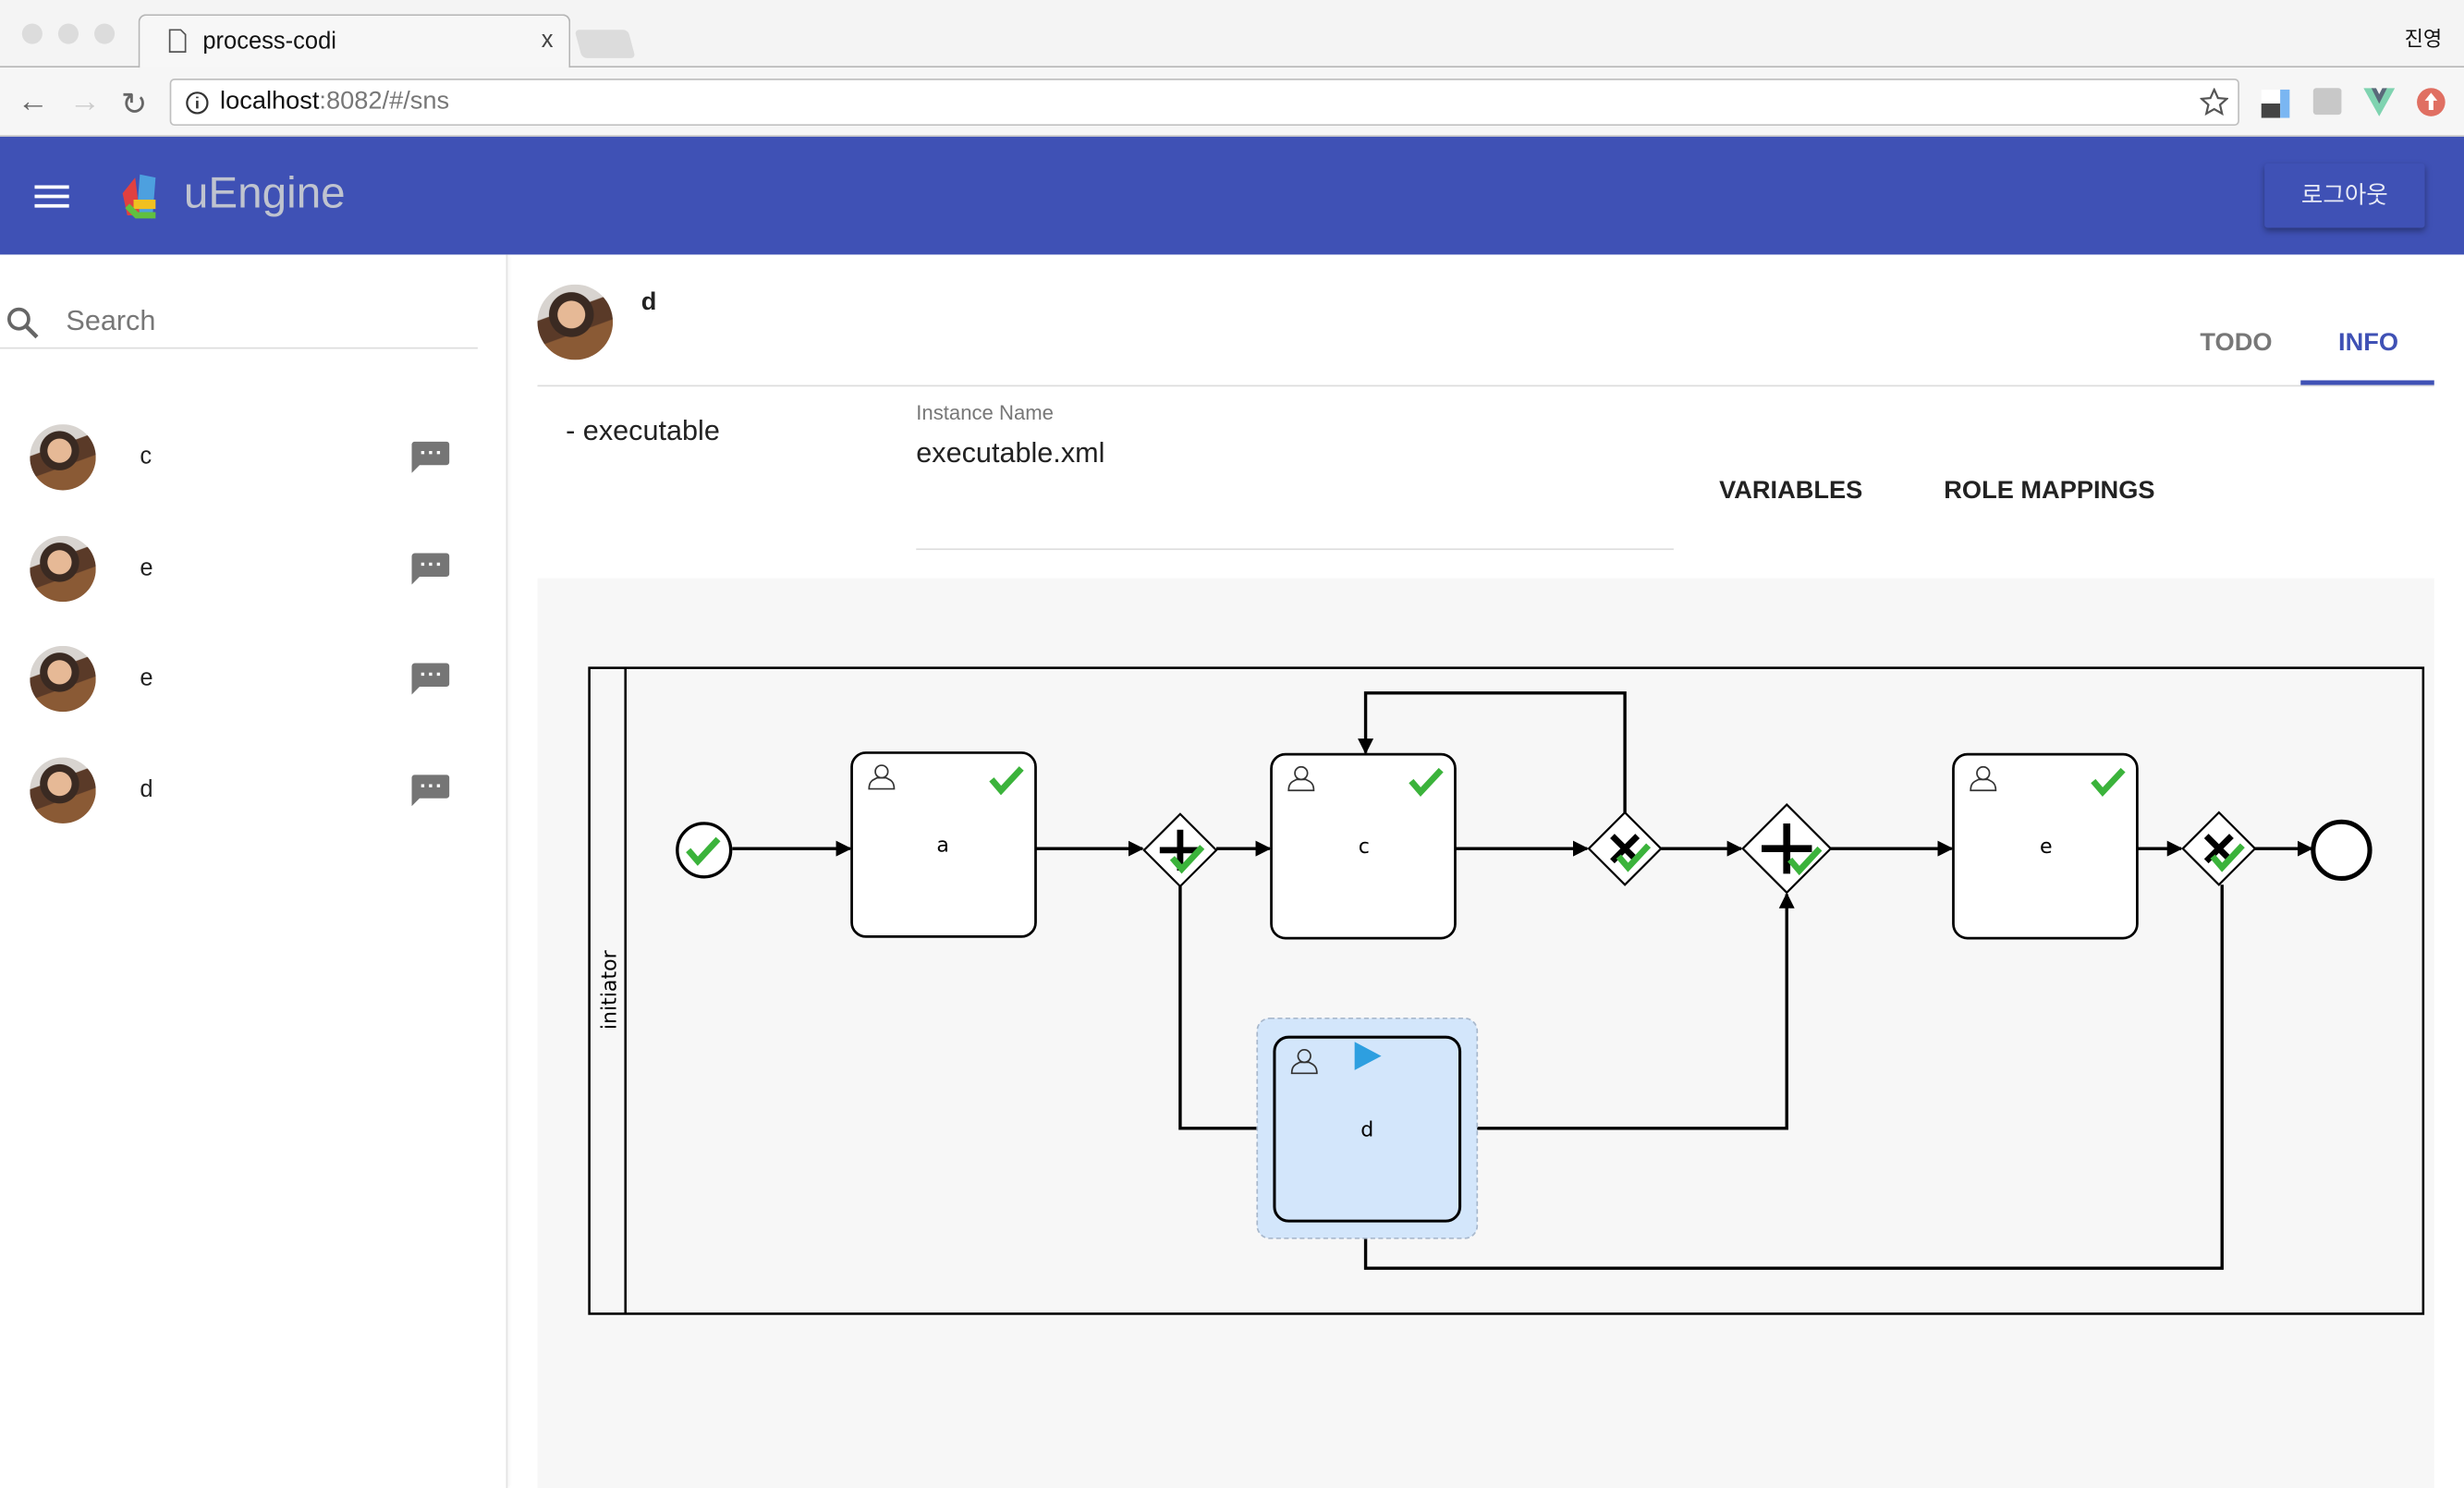 Image resolution: width=2464 pixels, height=1488 pixels. What do you see at coordinates (2342, 850) in the screenshot?
I see `end-event` at bounding box center [2342, 850].